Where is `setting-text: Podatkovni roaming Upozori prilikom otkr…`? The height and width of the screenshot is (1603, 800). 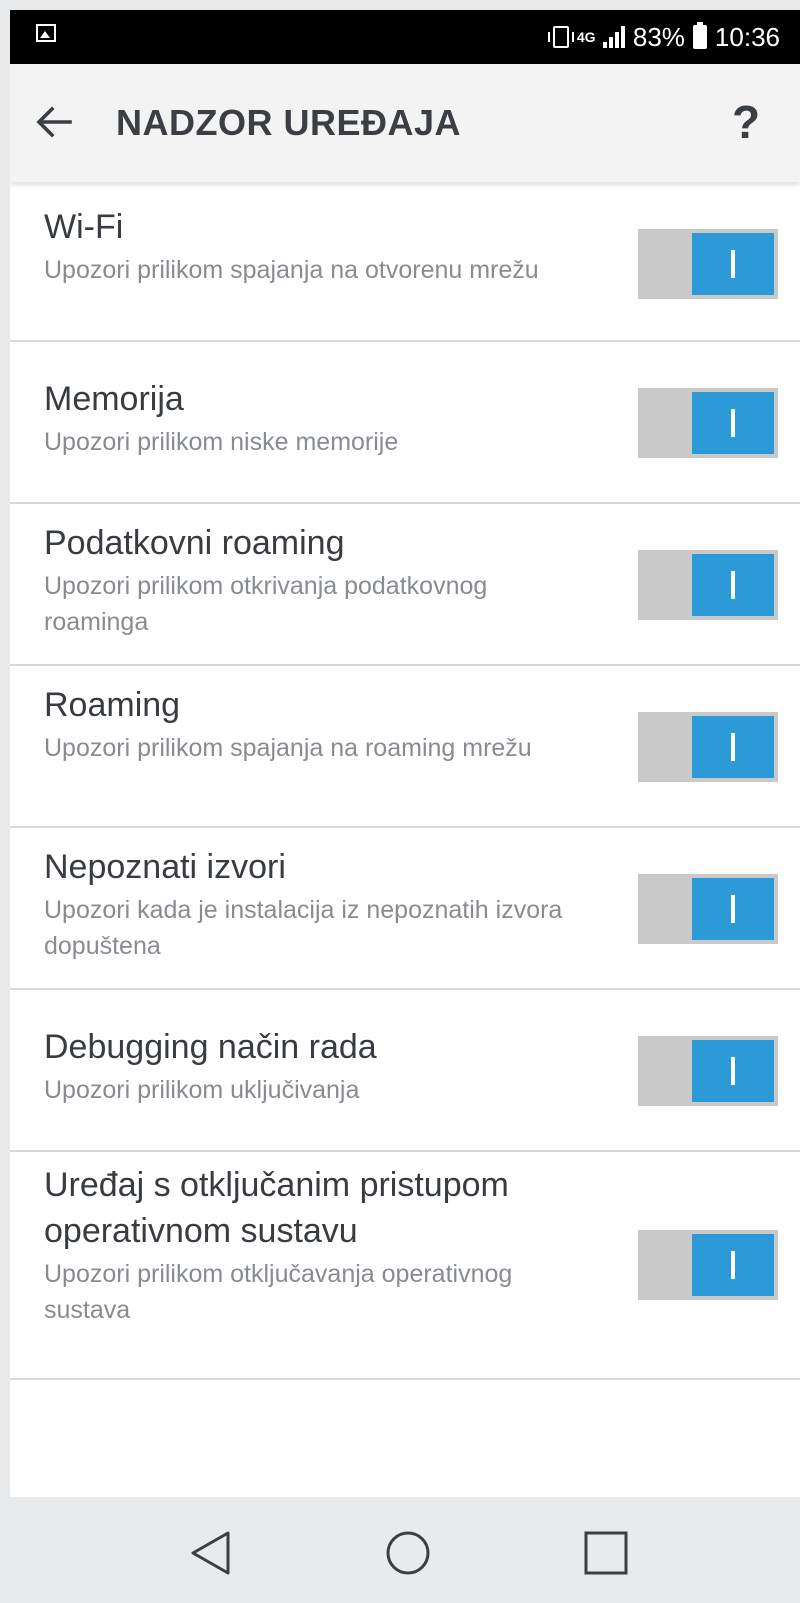
setting-text: Podatkovni roaming Upozori prilikom otkr… is located at coordinates (314, 580).